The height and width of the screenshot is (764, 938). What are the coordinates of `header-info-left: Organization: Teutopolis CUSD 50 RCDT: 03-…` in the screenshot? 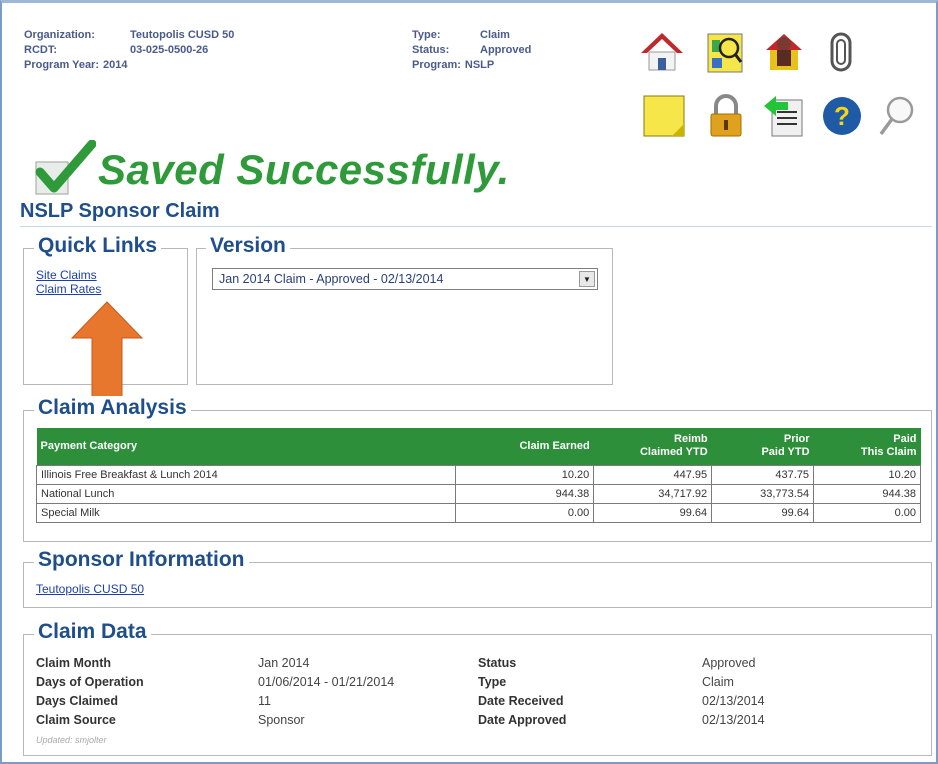 It's located at (129, 50).